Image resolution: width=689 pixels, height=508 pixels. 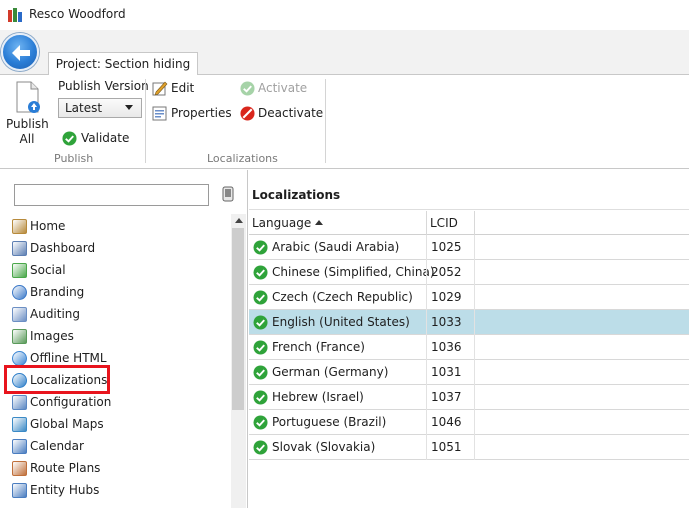 What do you see at coordinates (469, 347) in the screenshot?
I see `table-row: French (France) 1036` at bounding box center [469, 347].